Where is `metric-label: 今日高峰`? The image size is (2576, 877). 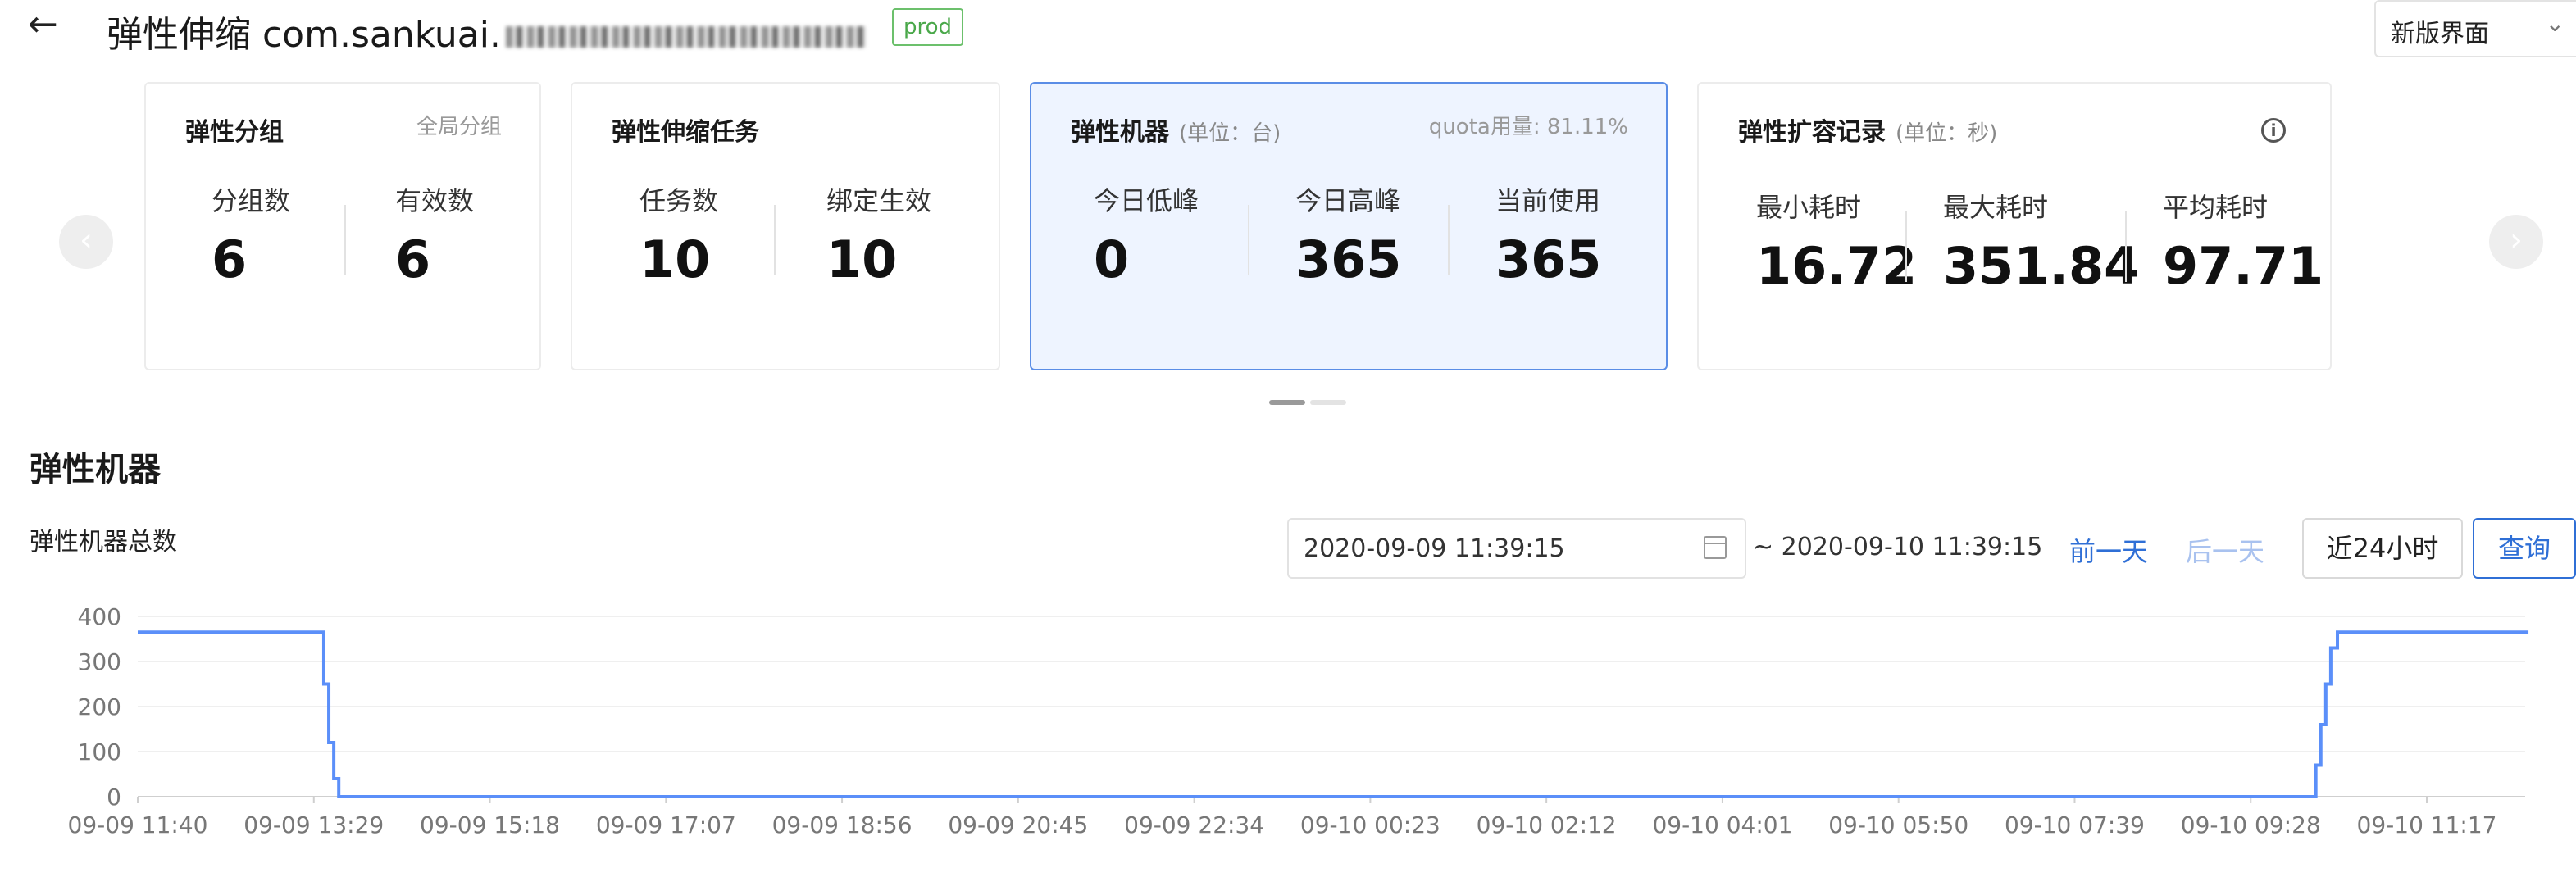 metric-label: 今日高峰 is located at coordinates (1348, 200).